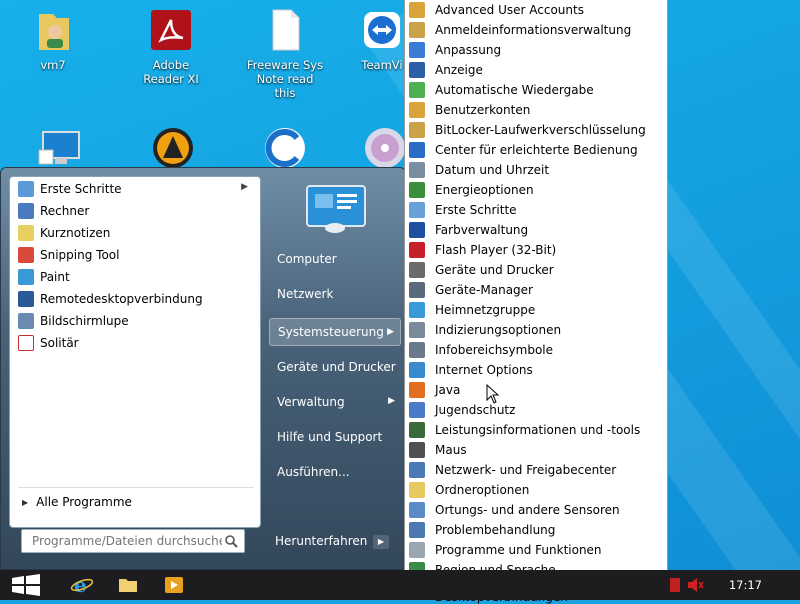  What do you see at coordinates (382, 30) in the screenshot?
I see `teamviewer-icon` at bounding box center [382, 30].